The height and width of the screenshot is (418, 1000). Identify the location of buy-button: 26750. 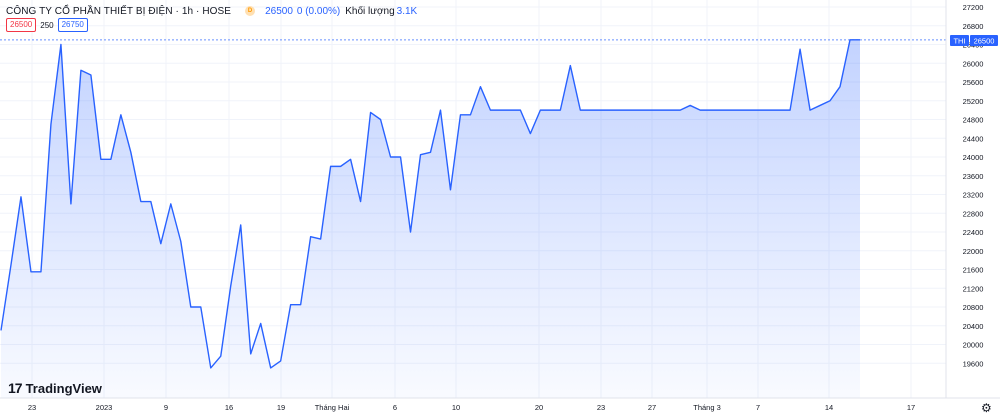
(72, 25).